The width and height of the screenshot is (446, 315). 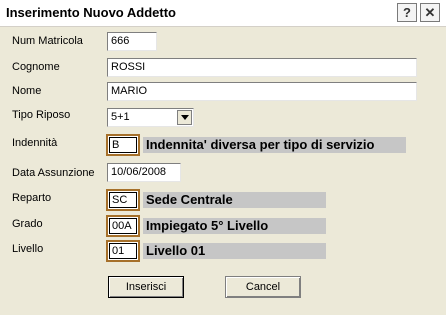 I want to click on chevron-down-icon, so click(x=184, y=117).